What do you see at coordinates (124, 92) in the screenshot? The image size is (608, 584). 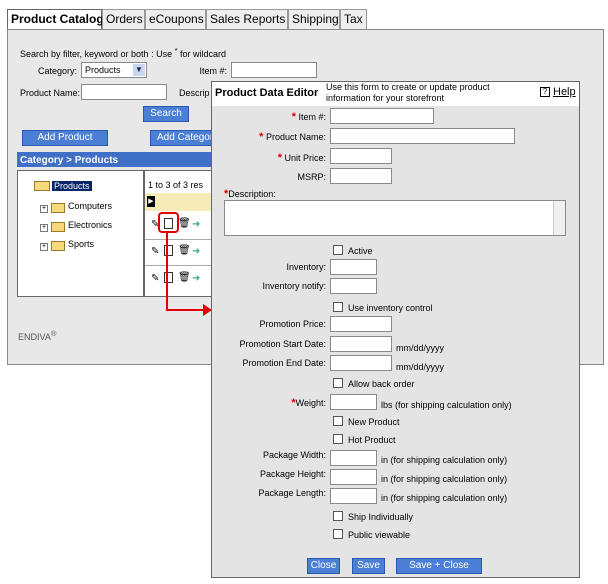 I see `product-name-input` at bounding box center [124, 92].